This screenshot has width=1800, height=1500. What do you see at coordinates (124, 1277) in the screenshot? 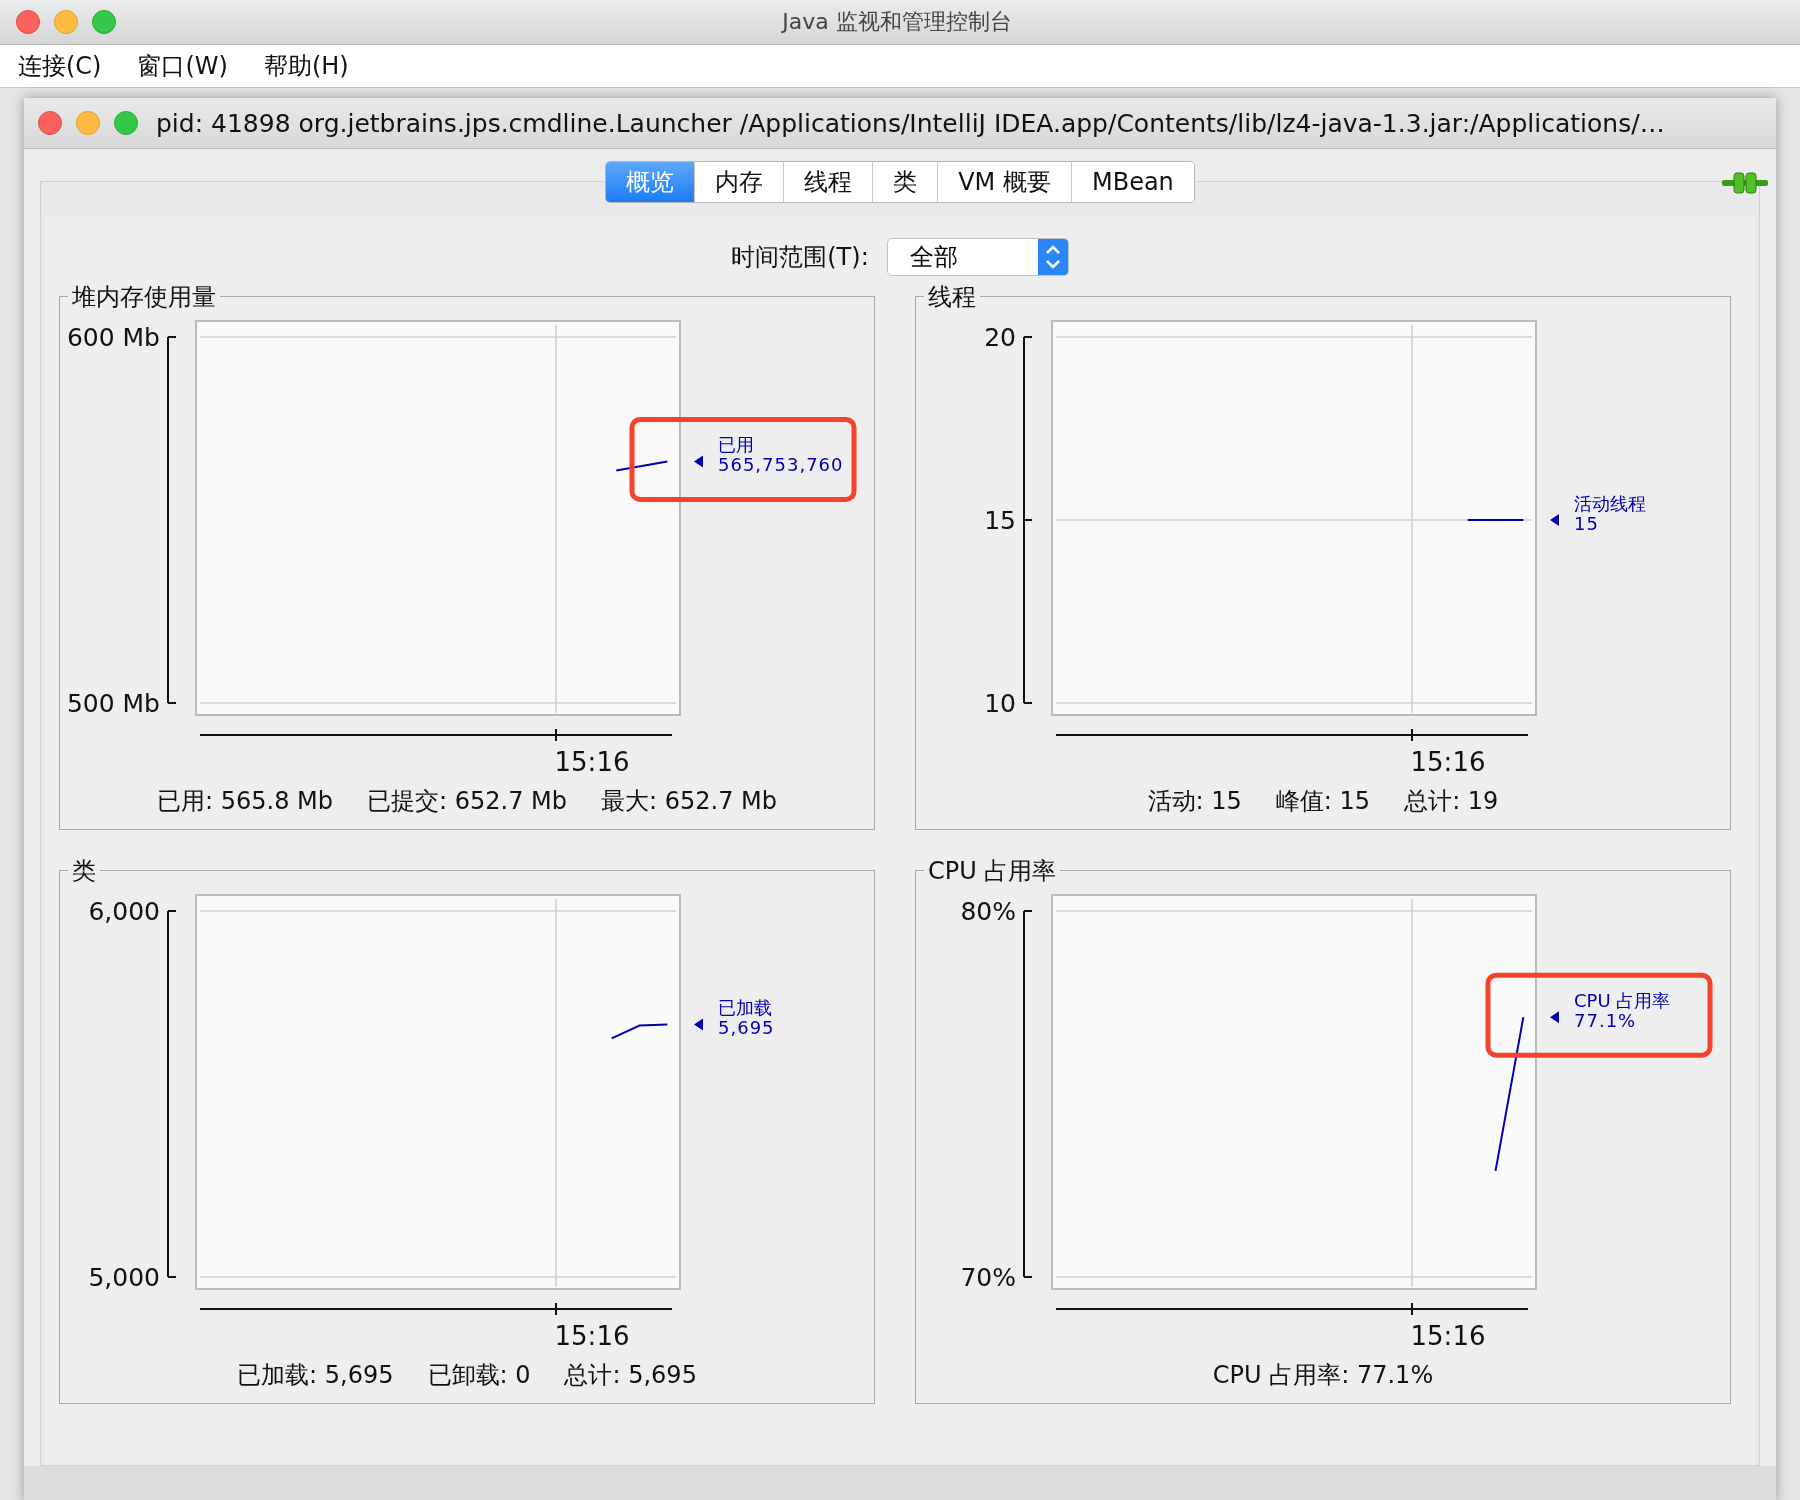
I see `y-tick-label: 5,000` at bounding box center [124, 1277].